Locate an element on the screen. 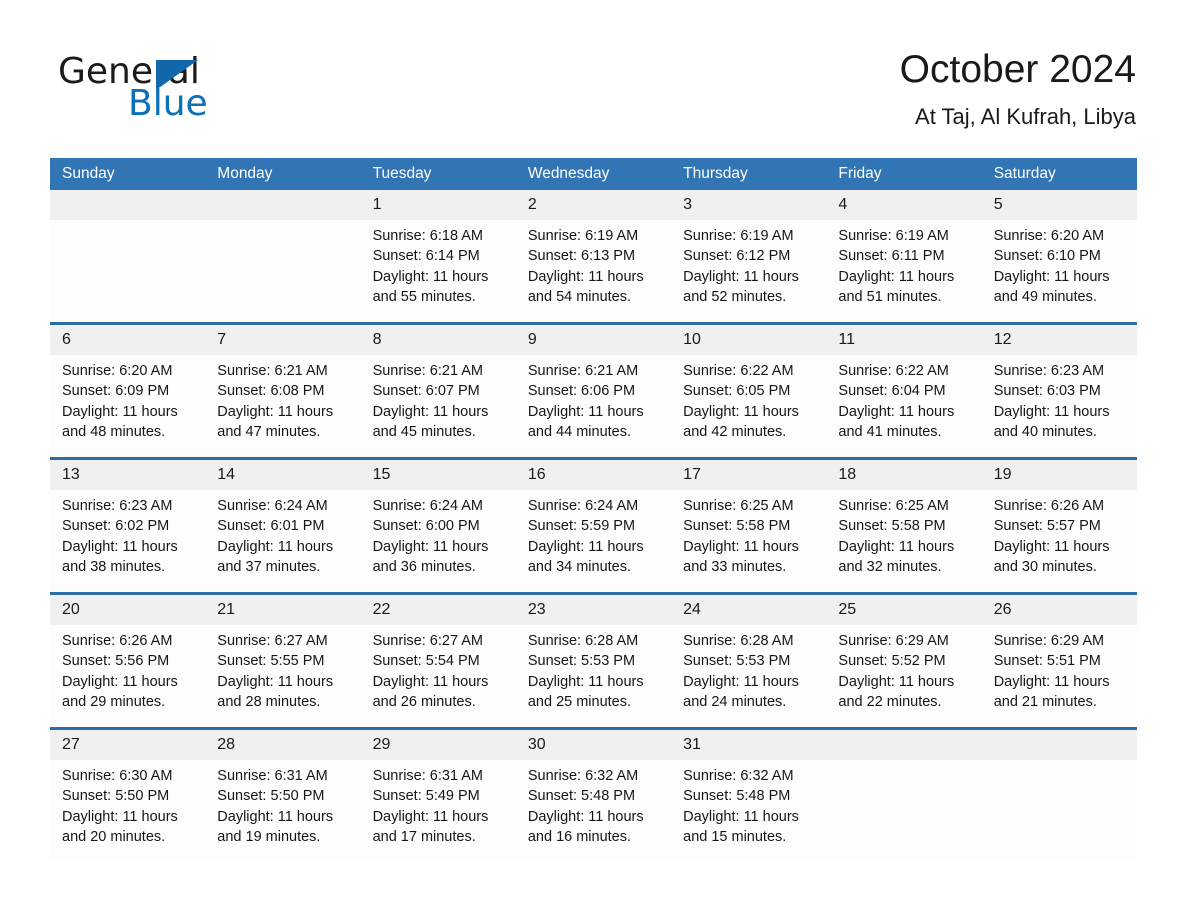 This screenshot has height=918, width=1188. day-number: 11 is located at coordinates (904, 340).